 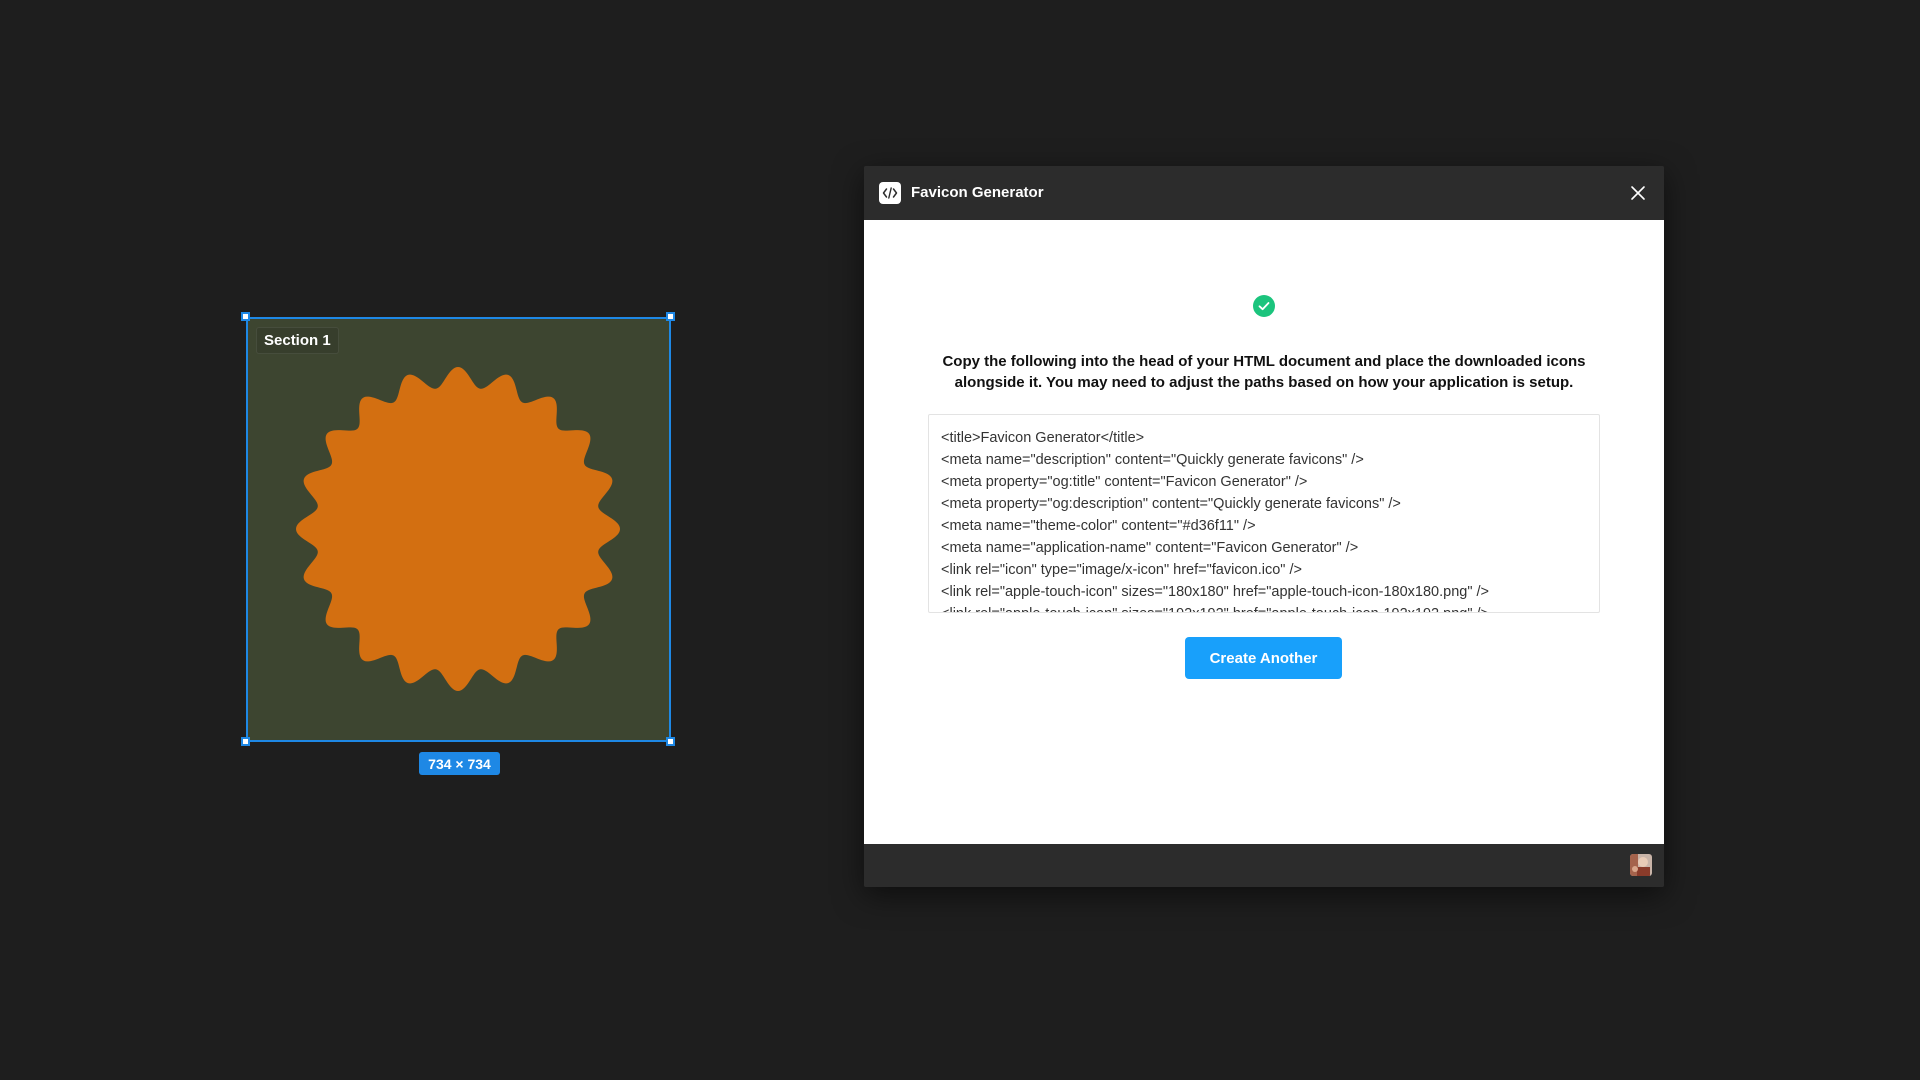 I want to click on close-icon, so click(x=1638, y=193).